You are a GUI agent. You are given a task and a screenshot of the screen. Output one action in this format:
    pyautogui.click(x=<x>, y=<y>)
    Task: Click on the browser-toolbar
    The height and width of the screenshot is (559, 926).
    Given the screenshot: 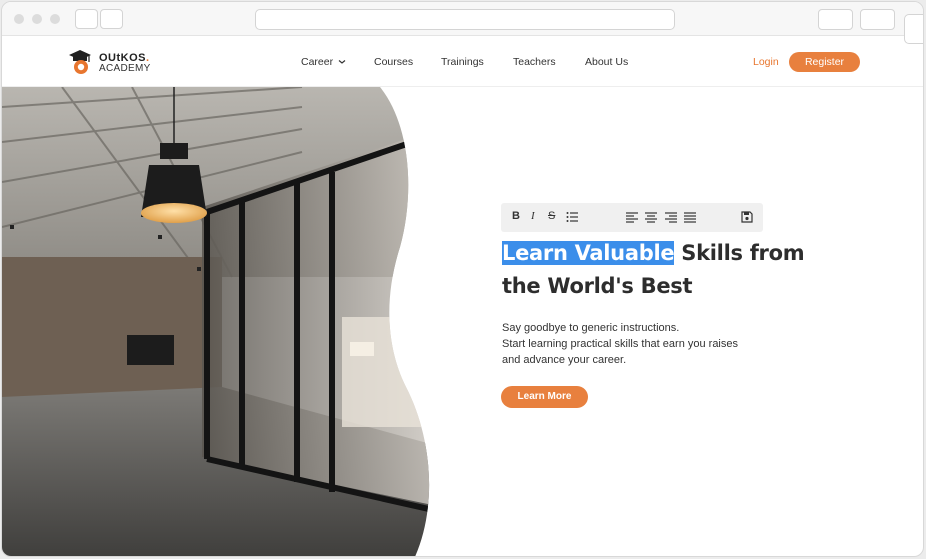 What is the action you would take?
    pyautogui.click(x=462, y=19)
    